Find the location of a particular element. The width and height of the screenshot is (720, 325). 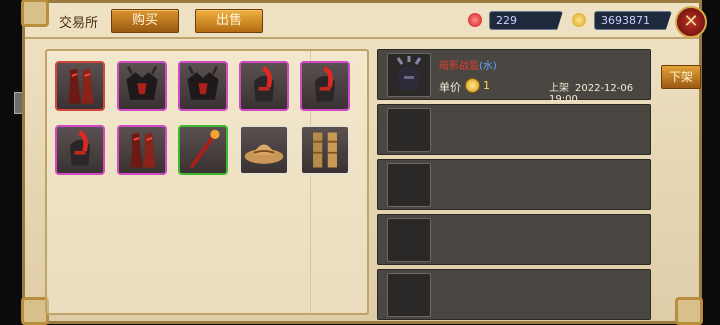

gem-icon is located at coordinates (475, 20).